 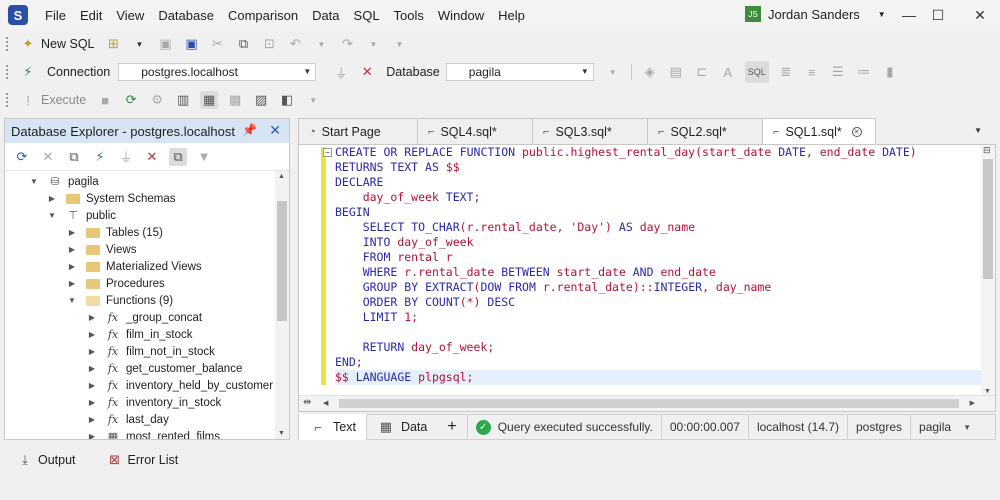 I want to click on filter-icon: ▼, so click(x=204, y=157).